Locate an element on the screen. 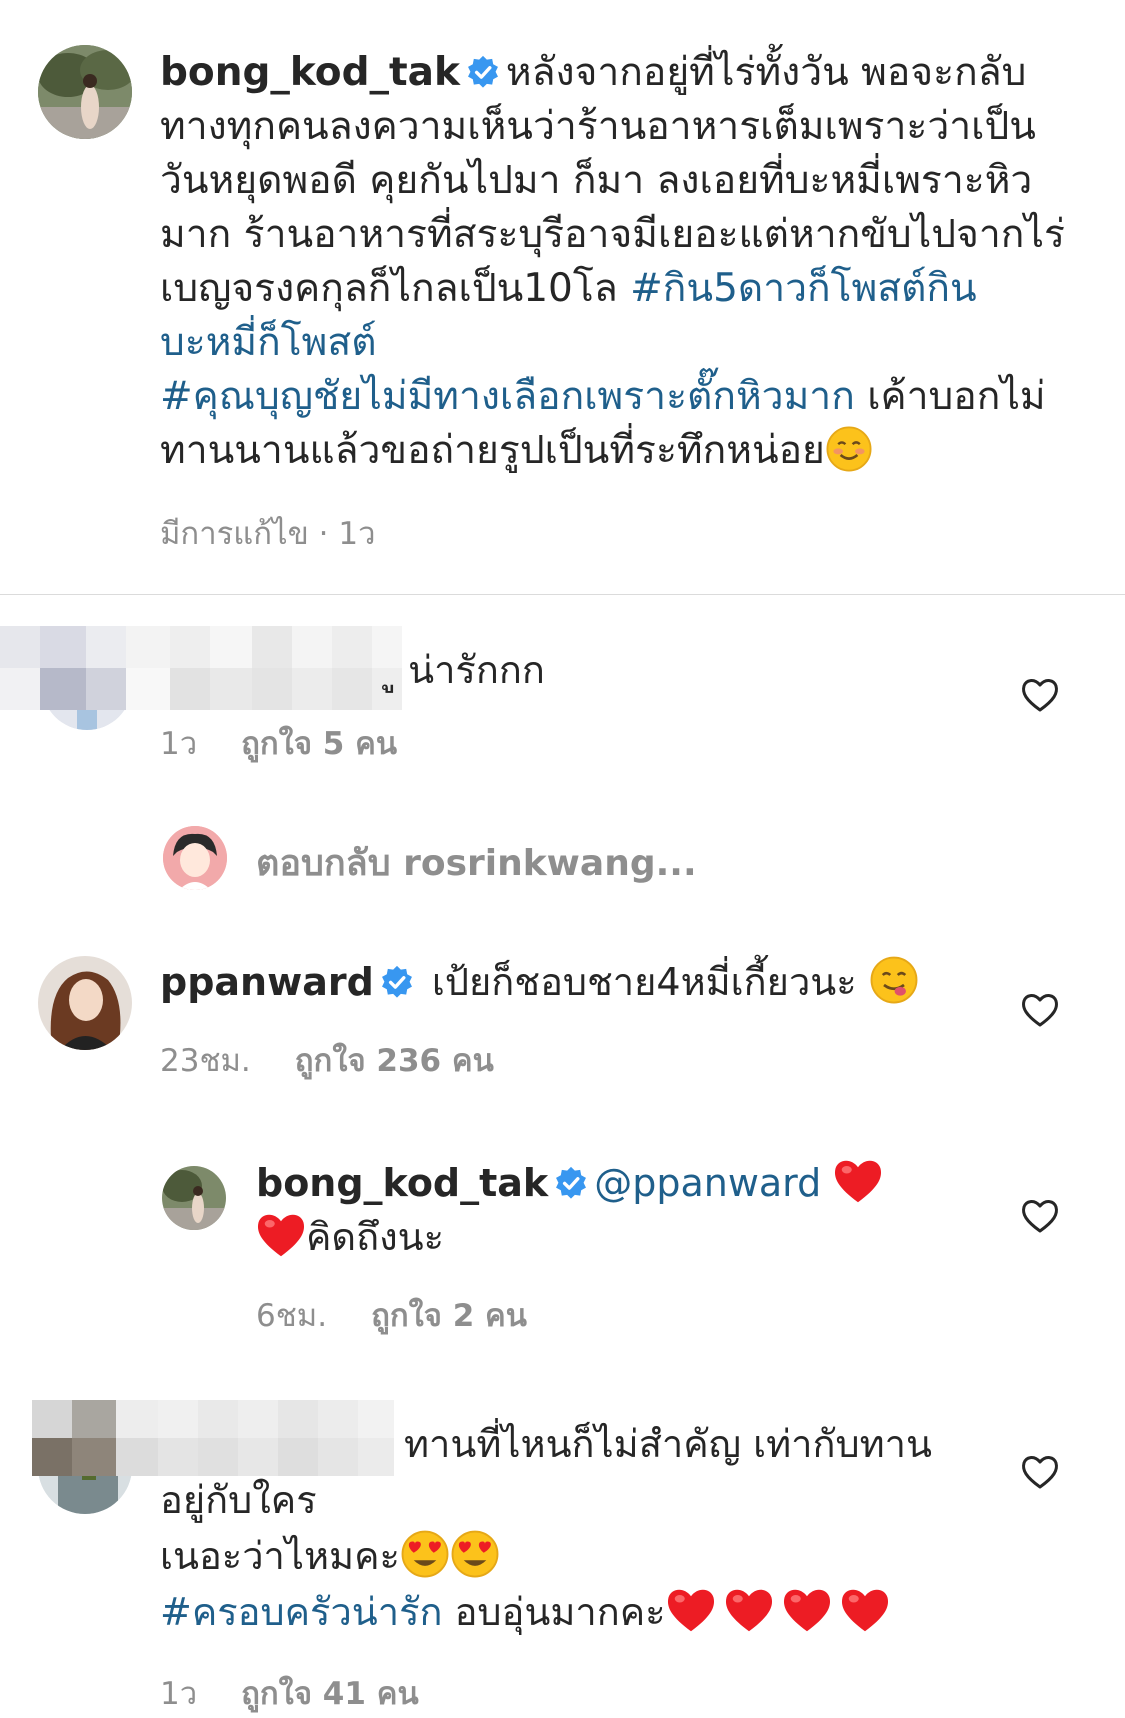 The image size is (1125, 1718). comment-text: ู น่ารักกก is located at coordinates (470, 670).